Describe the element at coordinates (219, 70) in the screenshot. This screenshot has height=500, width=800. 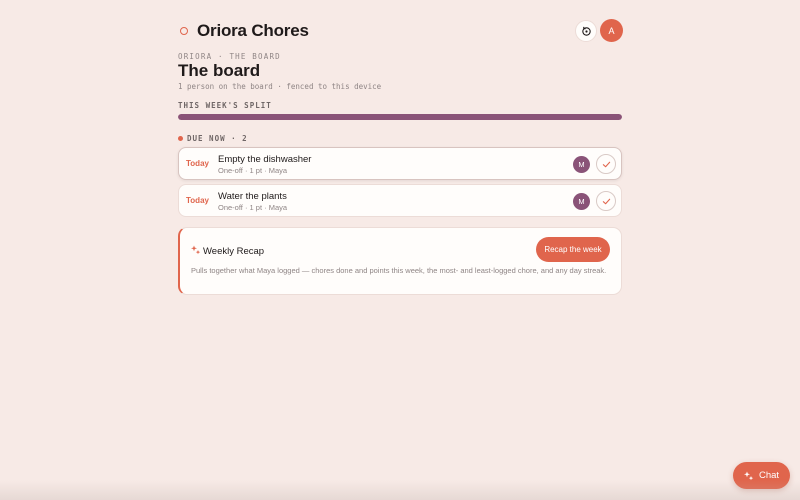
I see `page-title: The board` at that location.